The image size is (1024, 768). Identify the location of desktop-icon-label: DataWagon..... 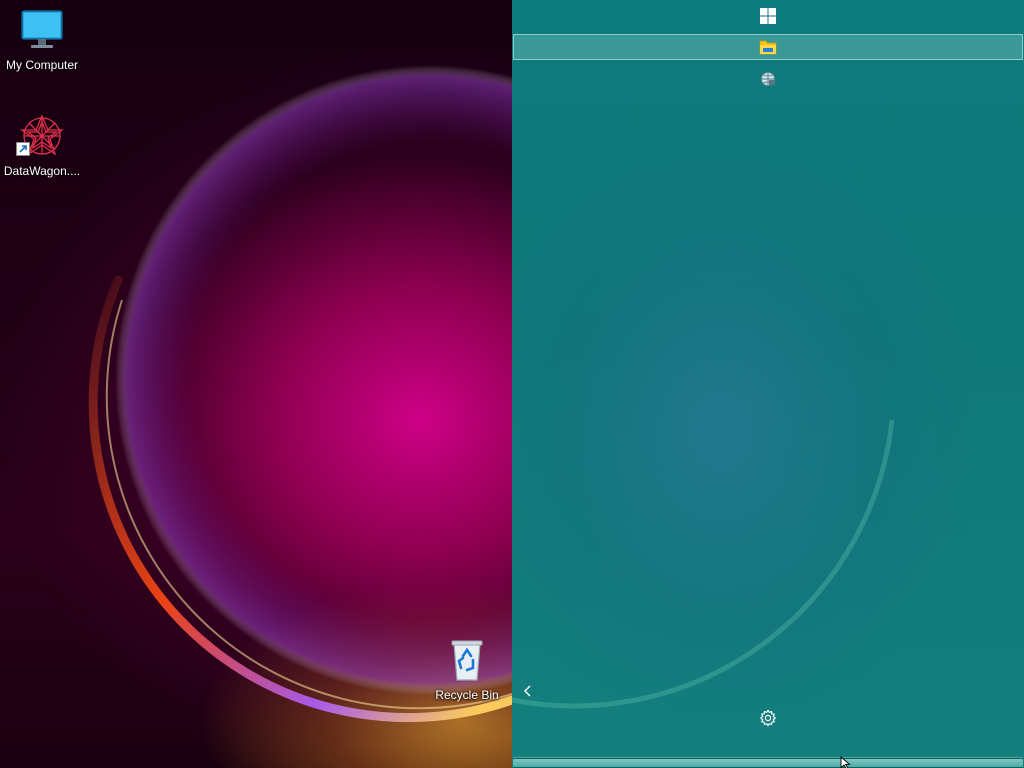
(42, 171).